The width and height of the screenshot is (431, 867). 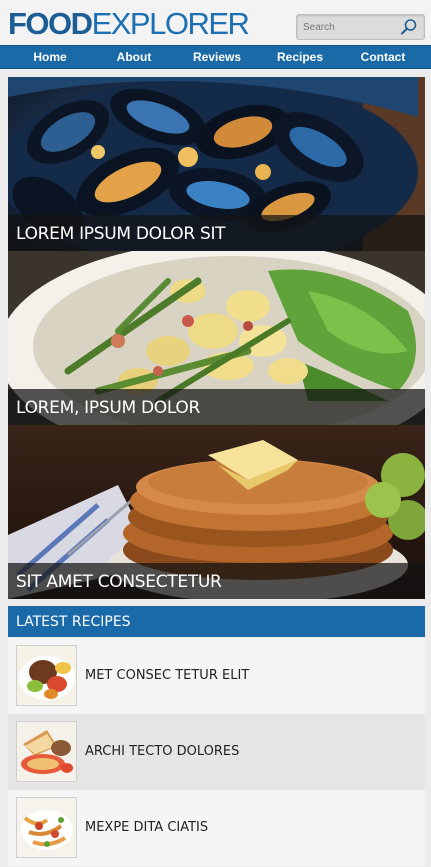 What do you see at coordinates (50, 23) in the screenshot?
I see `logo-part-food: FOOD` at bounding box center [50, 23].